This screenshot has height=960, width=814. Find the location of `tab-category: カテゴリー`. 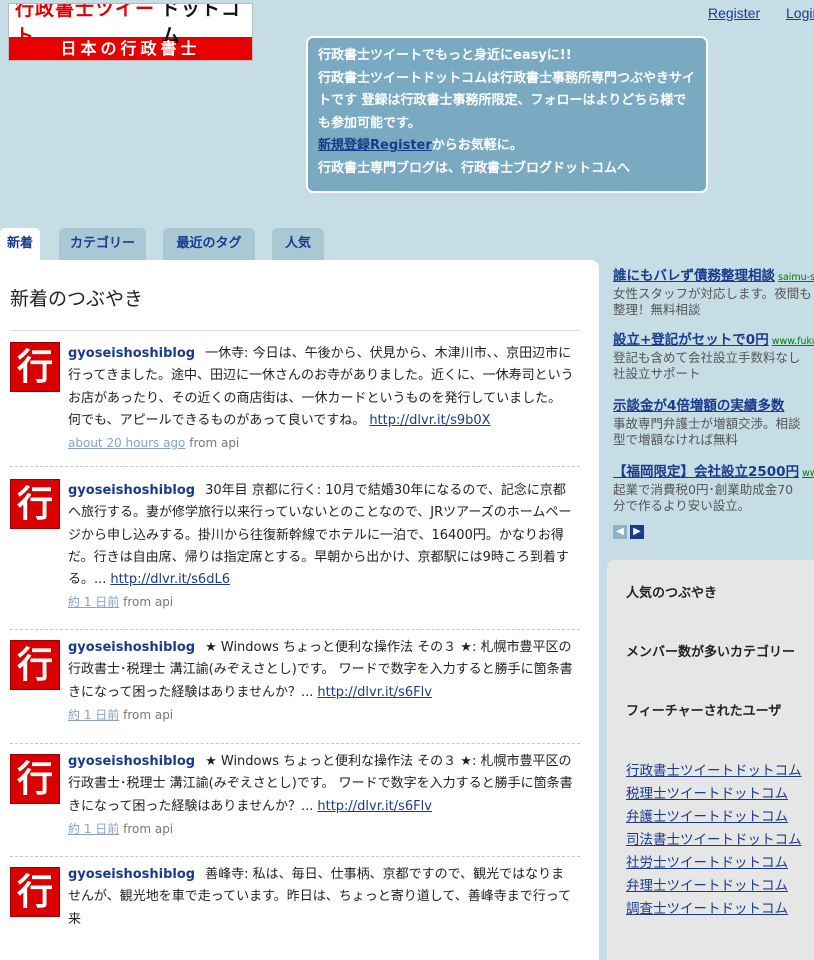

tab-category: カテゴリー is located at coordinates (102, 244).